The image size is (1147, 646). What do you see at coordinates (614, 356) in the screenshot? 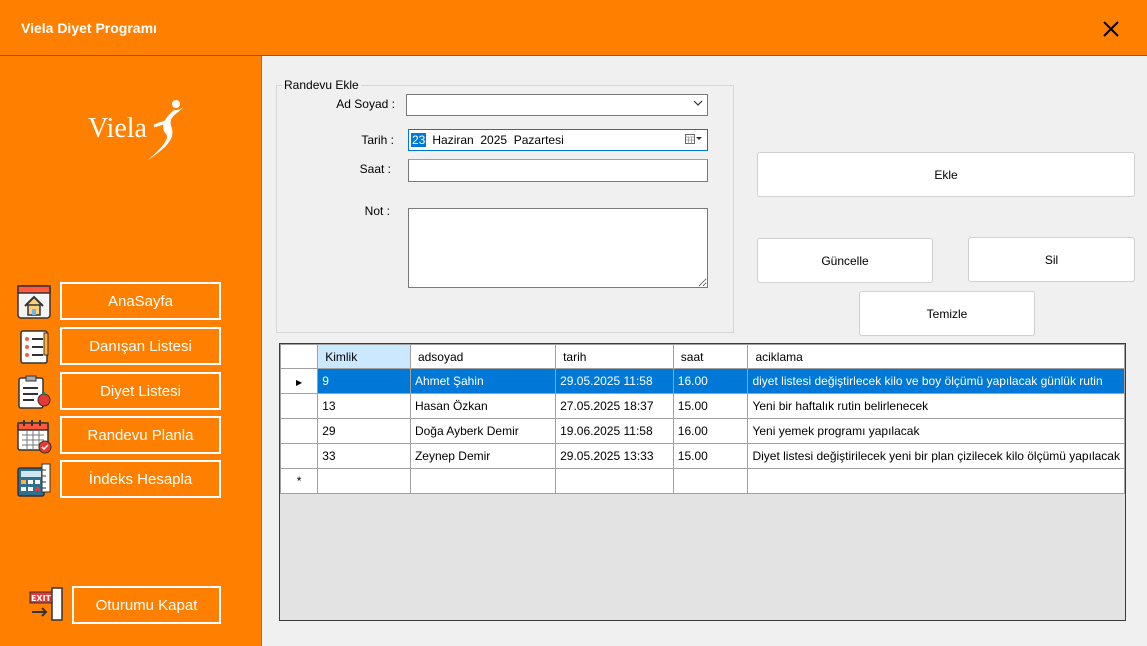
I see `column-header-tarih: tarih` at bounding box center [614, 356].